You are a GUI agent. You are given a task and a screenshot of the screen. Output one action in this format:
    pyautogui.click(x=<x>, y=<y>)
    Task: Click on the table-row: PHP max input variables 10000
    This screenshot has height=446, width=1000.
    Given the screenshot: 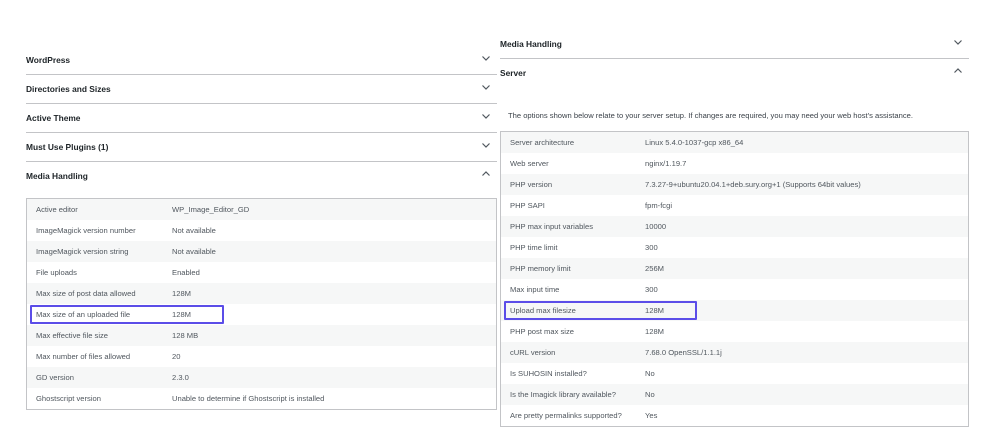 What is the action you would take?
    pyautogui.click(x=734, y=226)
    